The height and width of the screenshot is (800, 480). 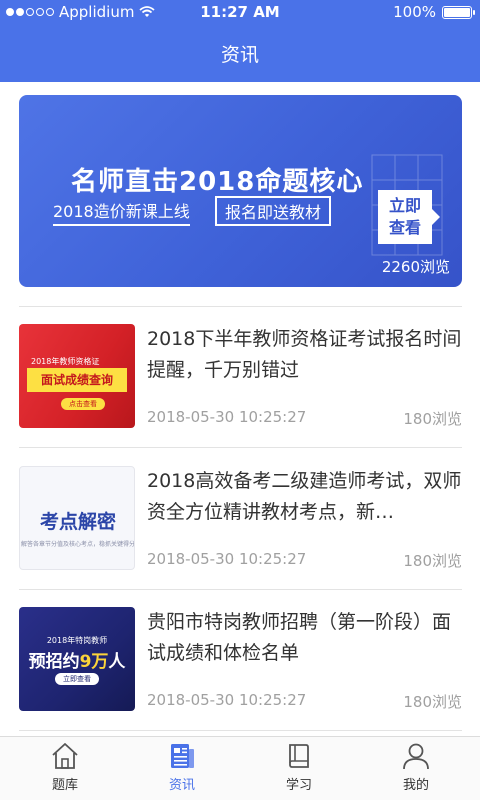 What do you see at coordinates (299, 756) in the screenshot?
I see `book-icon` at bounding box center [299, 756].